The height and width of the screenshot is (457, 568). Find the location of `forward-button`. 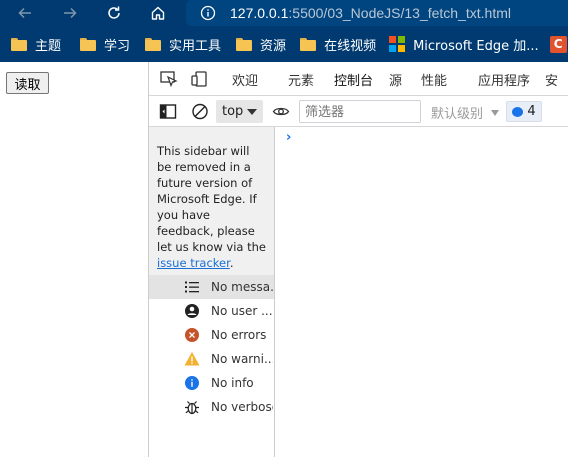

forward-button is located at coordinates (70, 13).